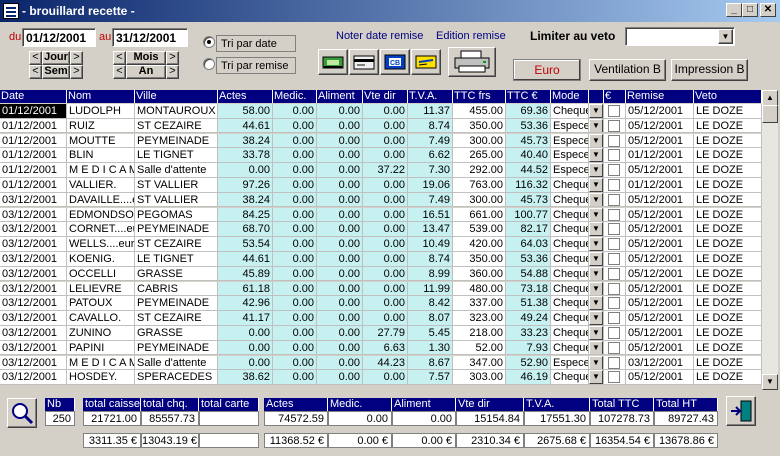 This screenshot has height=456, width=780. Describe the element at coordinates (176, 274) in the screenshot. I see `cell-ville: GRASSE` at that location.